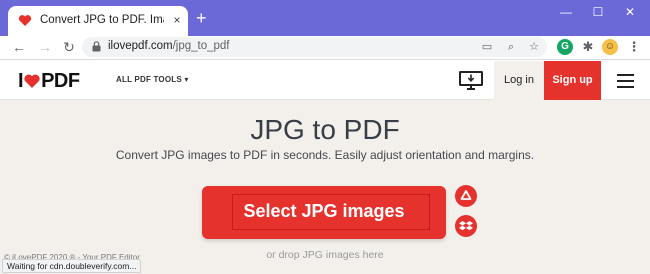 This screenshot has width=650, height=274. I want to click on lock-icon, so click(96, 46).